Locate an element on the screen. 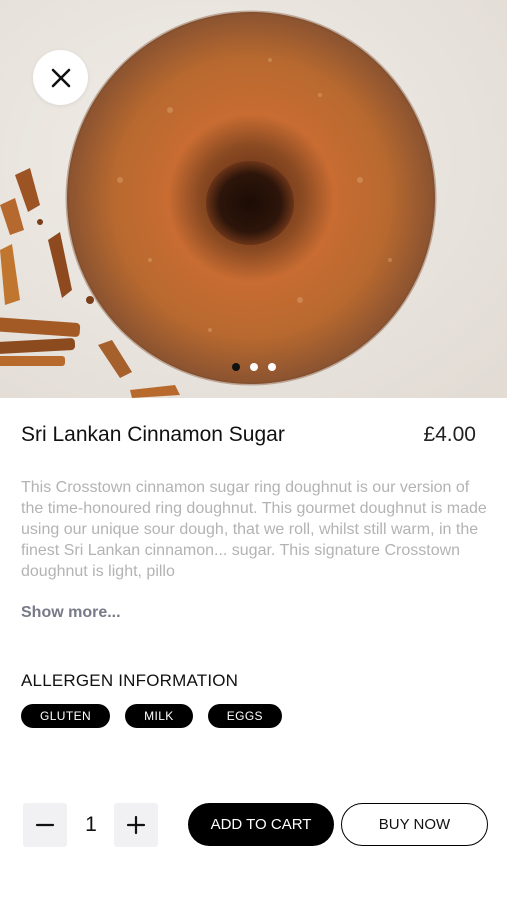  plus-icon is located at coordinates (136, 825).